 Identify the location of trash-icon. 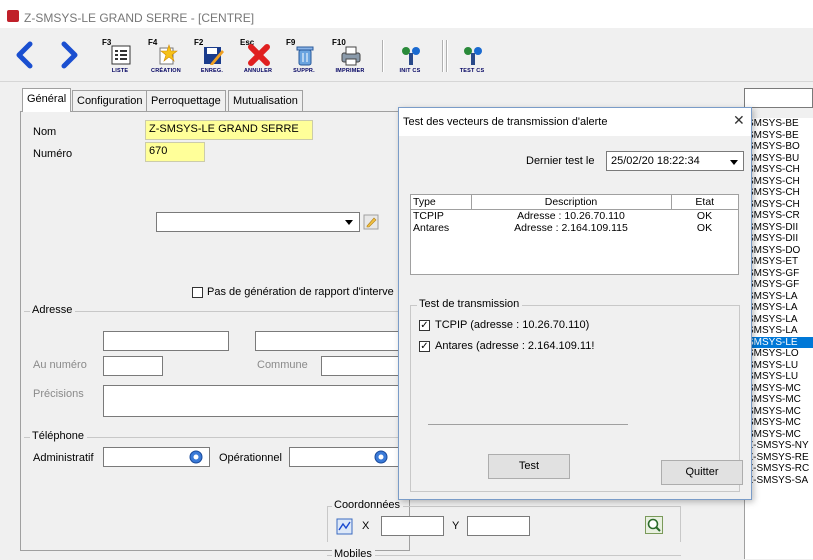
(305, 56).